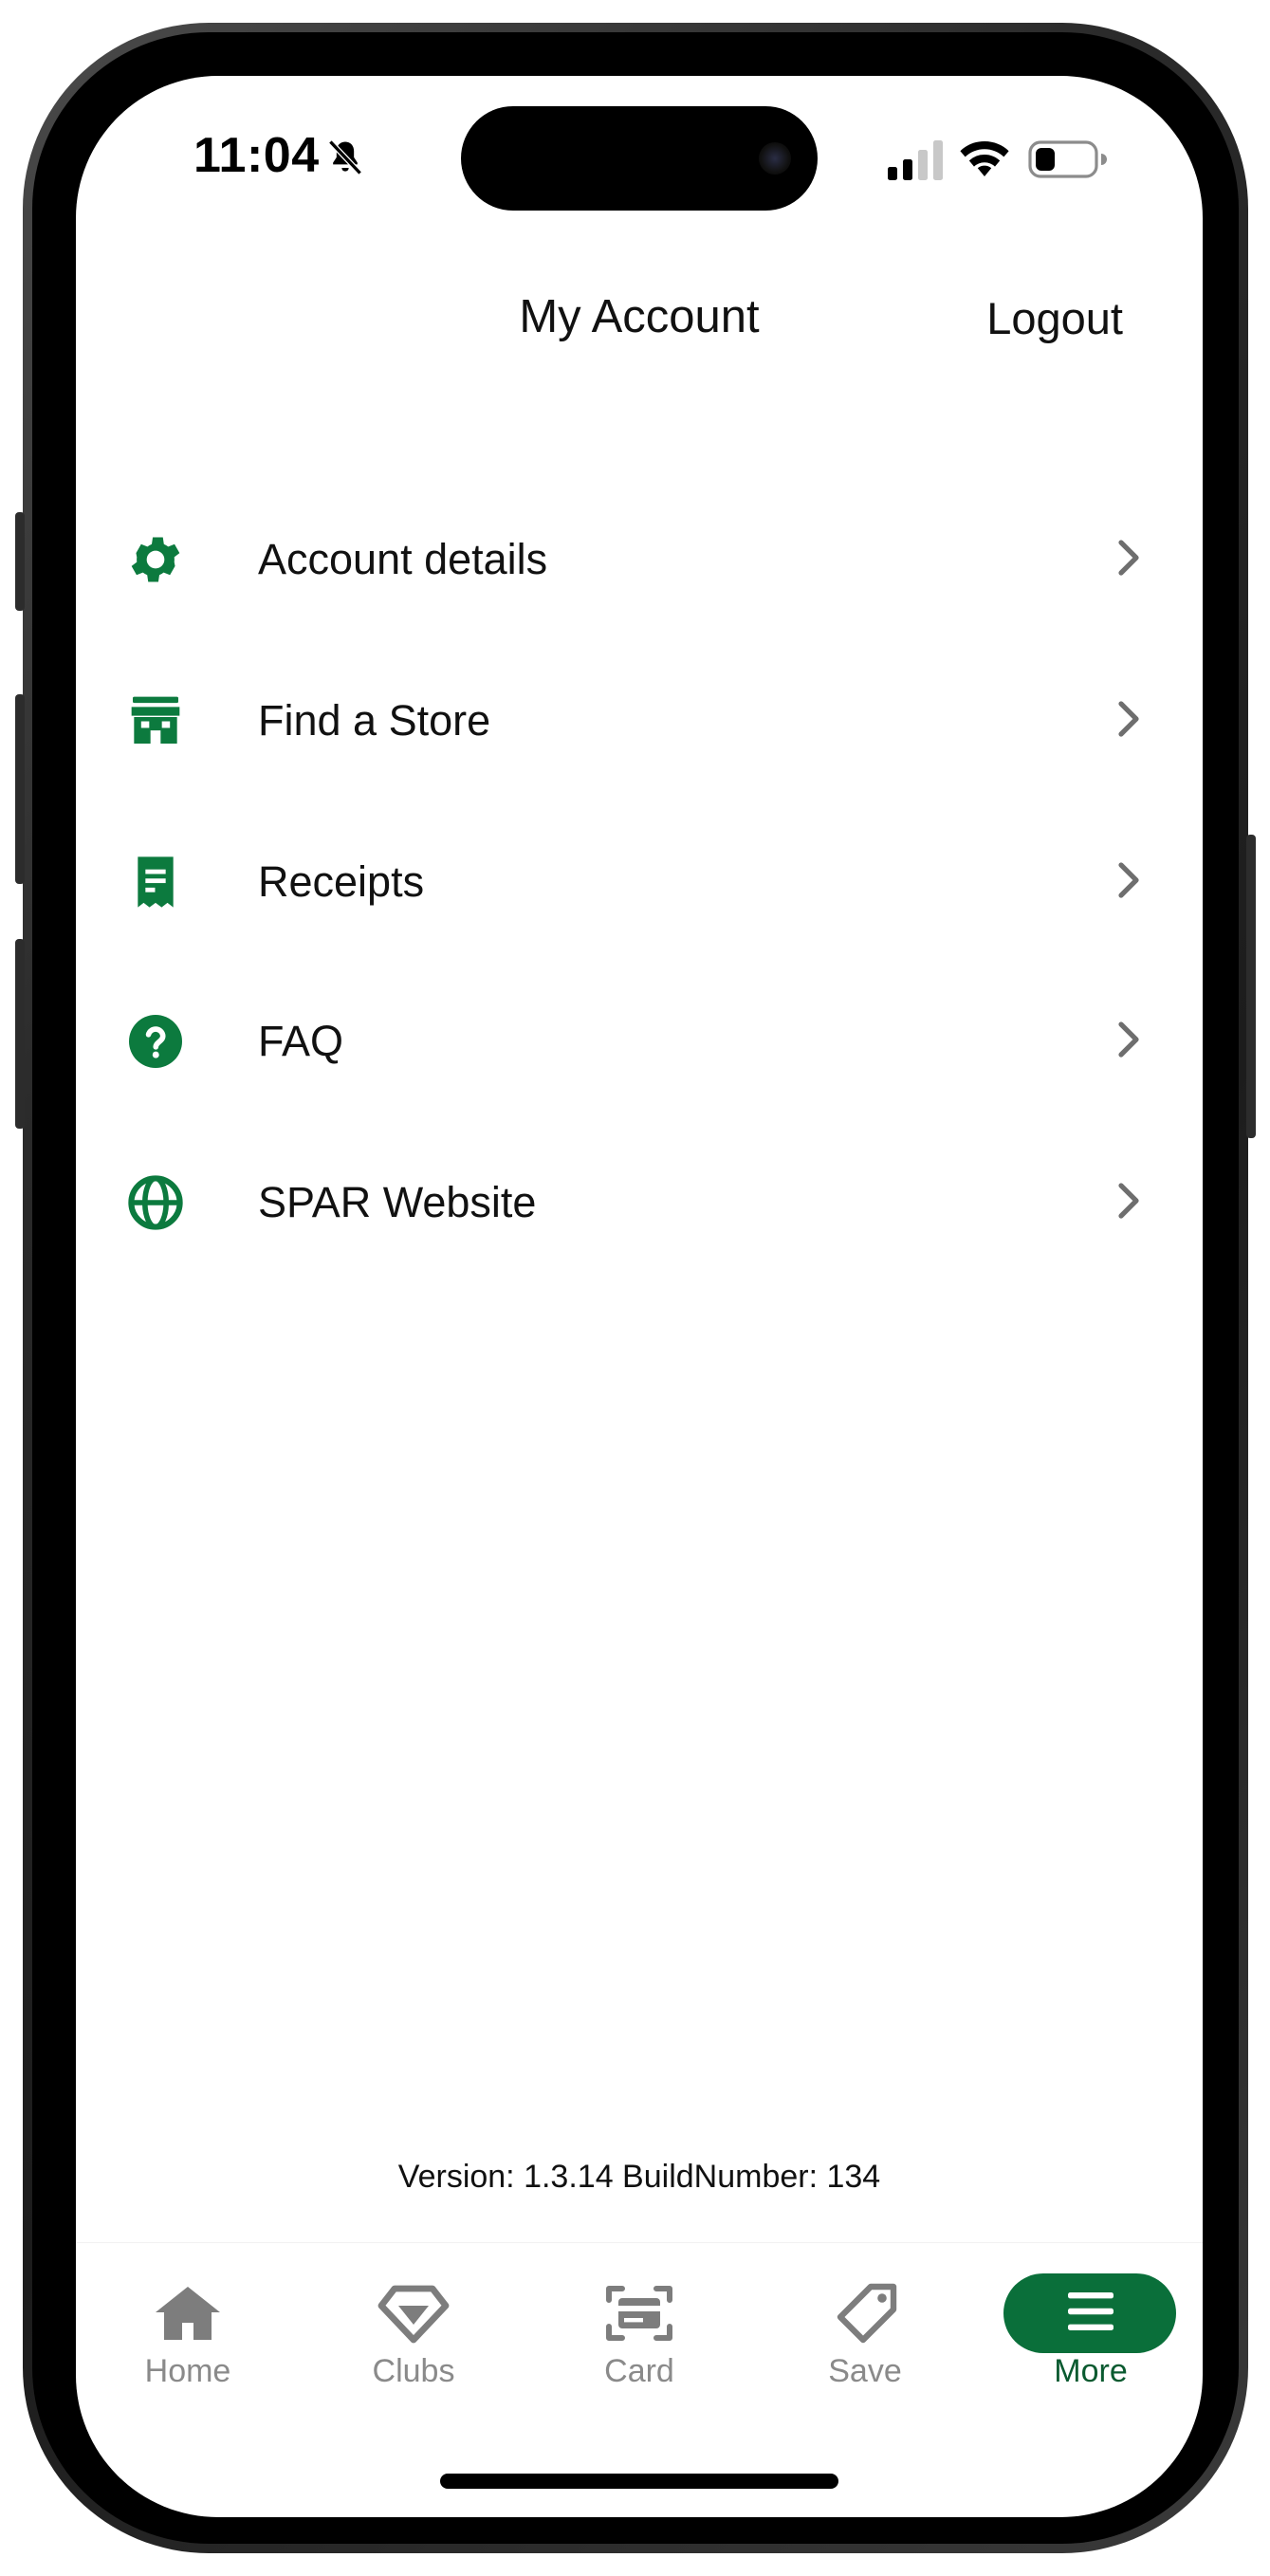  What do you see at coordinates (345, 157) in the screenshot?
I see `bell-slash-icon` at bounding box center [345, 157].